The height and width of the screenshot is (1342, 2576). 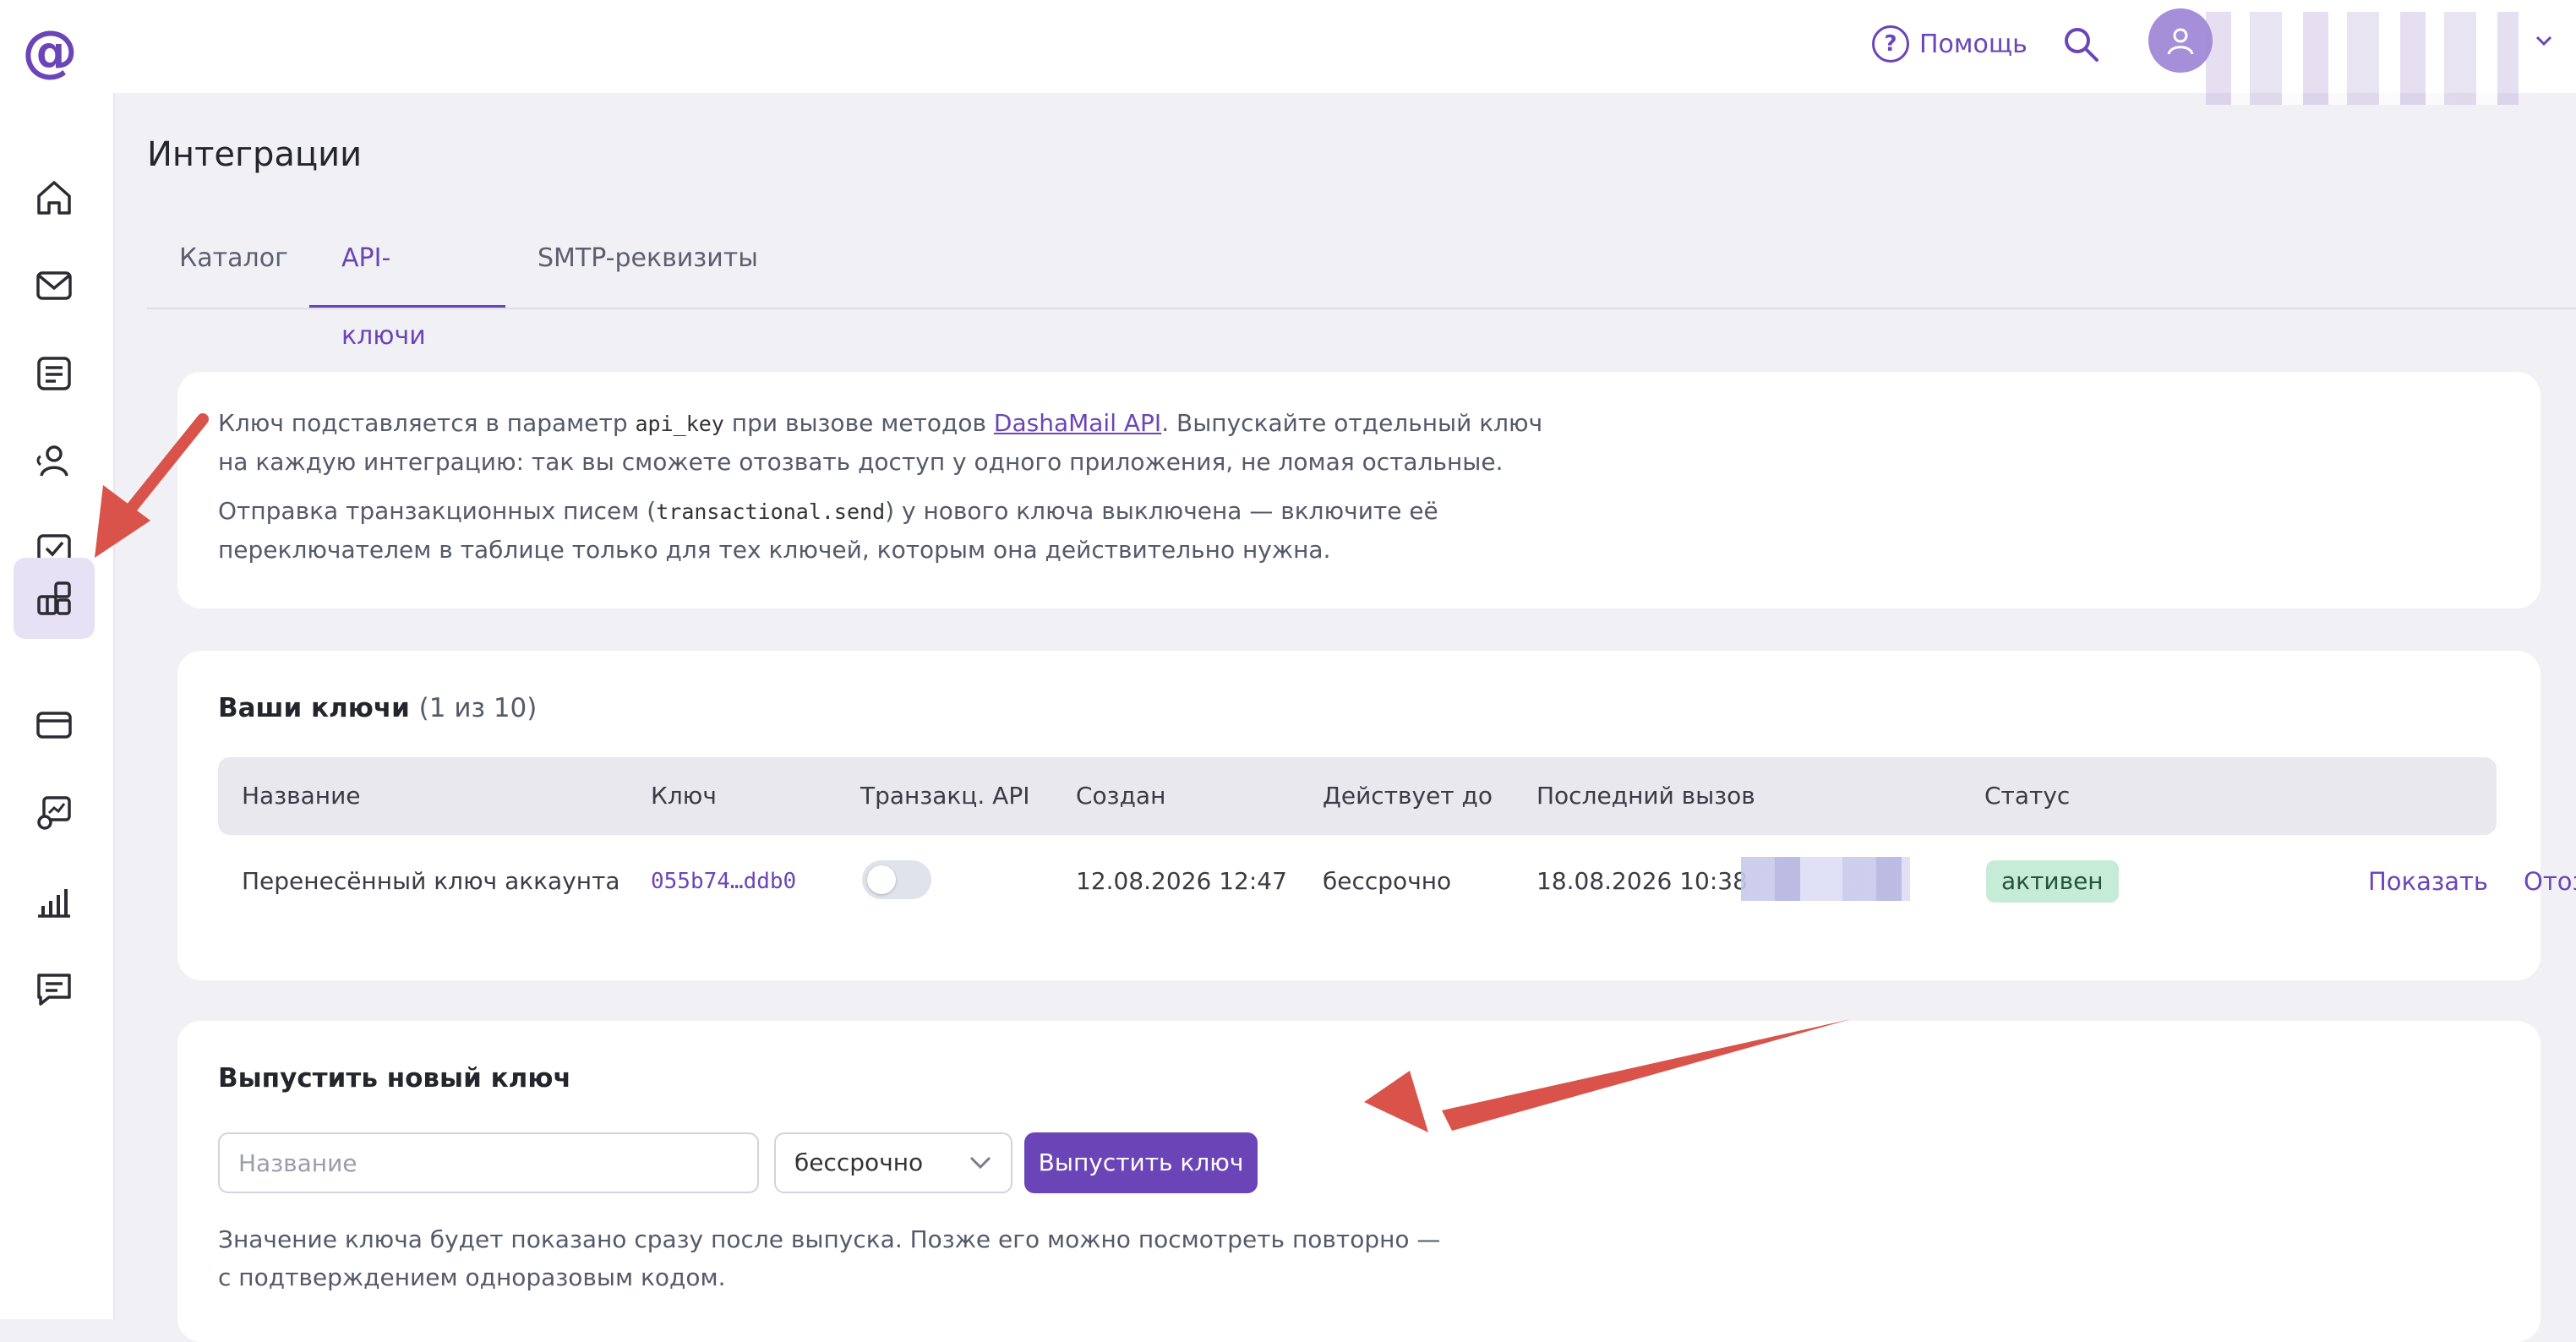 I want to click on nav-home, so click(x=54, y=197).